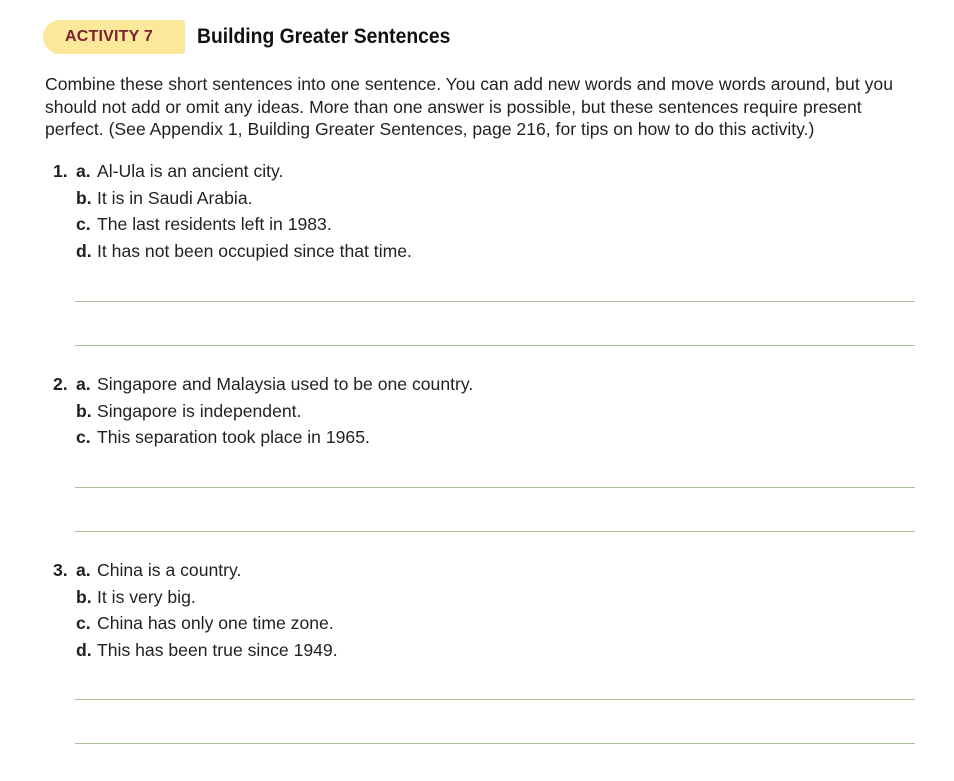  What do you see at coordinates (233, 437) in the screenshot?
I see `item-sentence: This separation took place in 1965.` at bounding box center [233, 437].